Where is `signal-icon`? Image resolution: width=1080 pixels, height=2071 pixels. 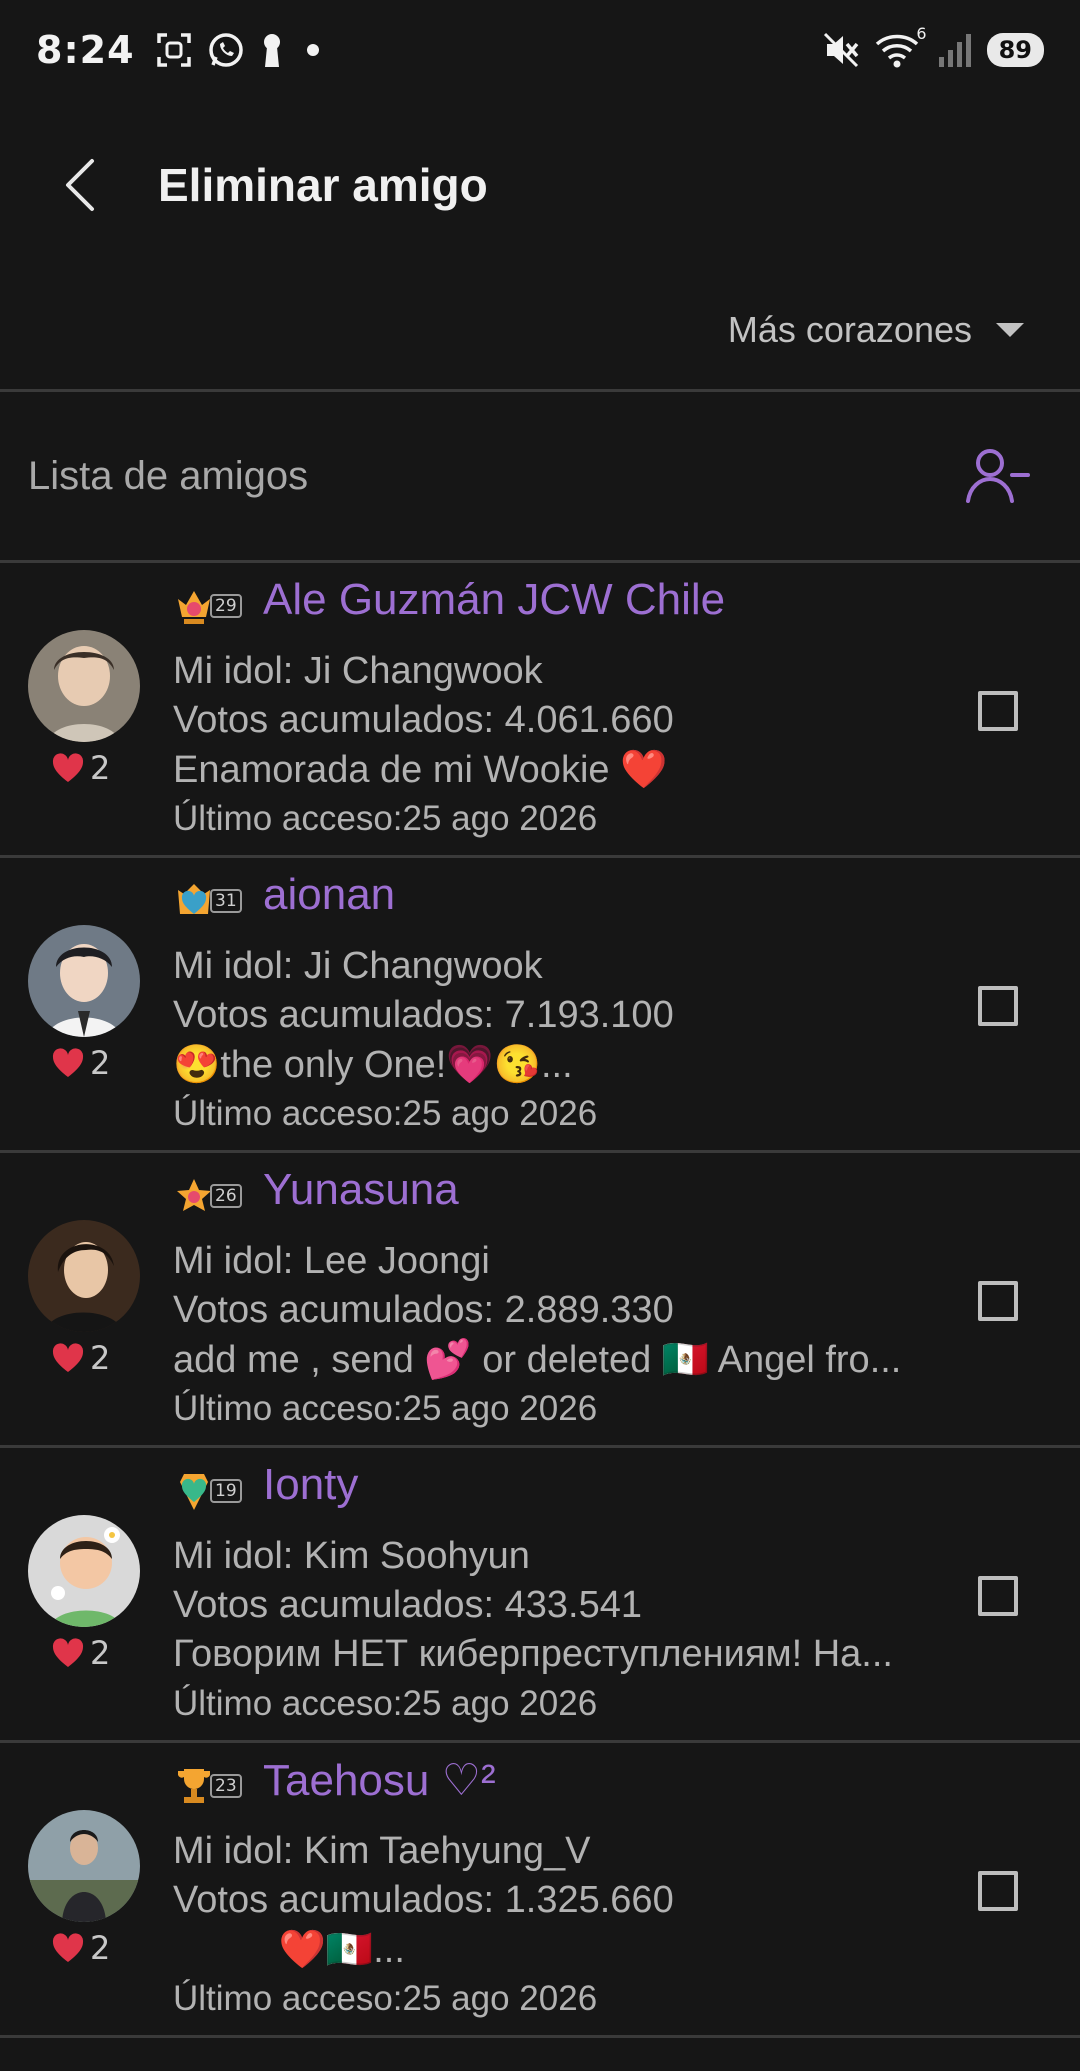
signal-icon is located at coordinates (954, 50).